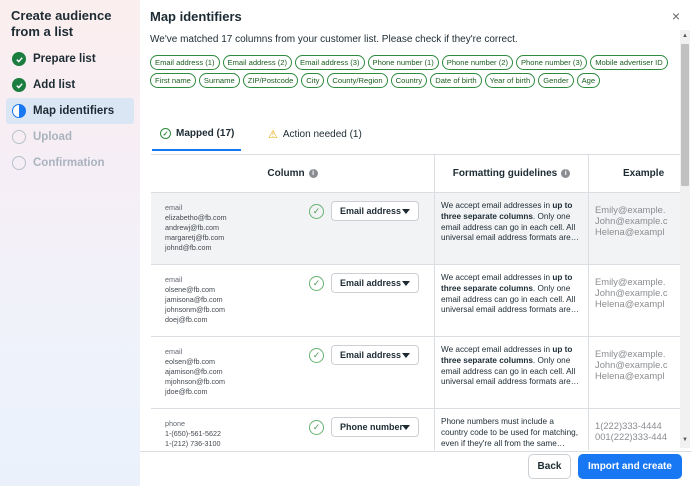 The image size is (691, 486). Describe the element at coordinates (196, 217) in the screenshot. I see `sample-value: elizabetho@fb.com` at that location.